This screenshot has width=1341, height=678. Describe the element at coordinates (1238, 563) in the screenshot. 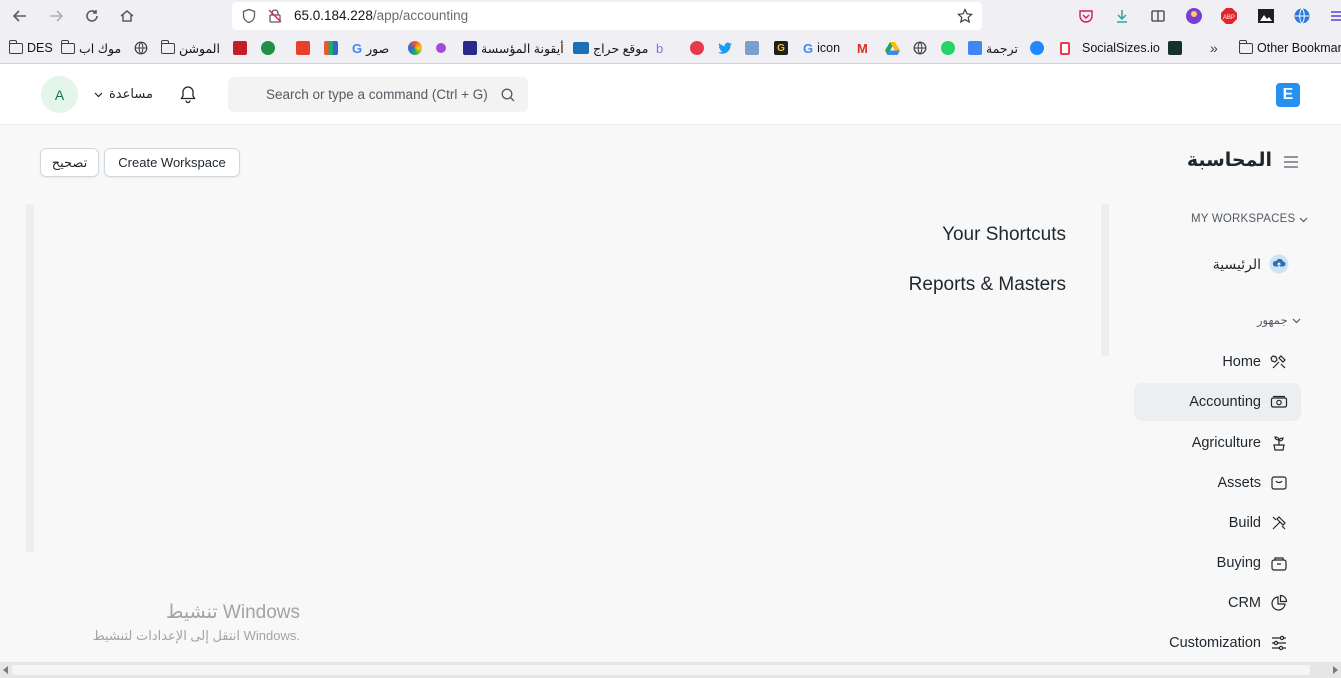

I see `sidebar-item-label: Buying` at that location.